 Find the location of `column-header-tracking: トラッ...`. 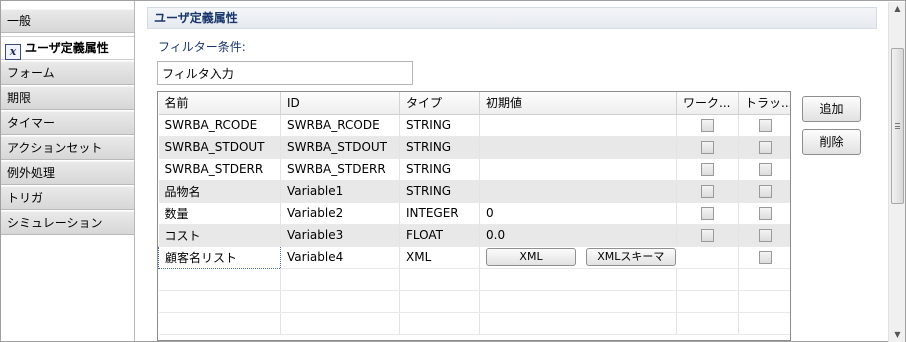

column-header-tracking: トラッ... is located at coordinates (764, 103).